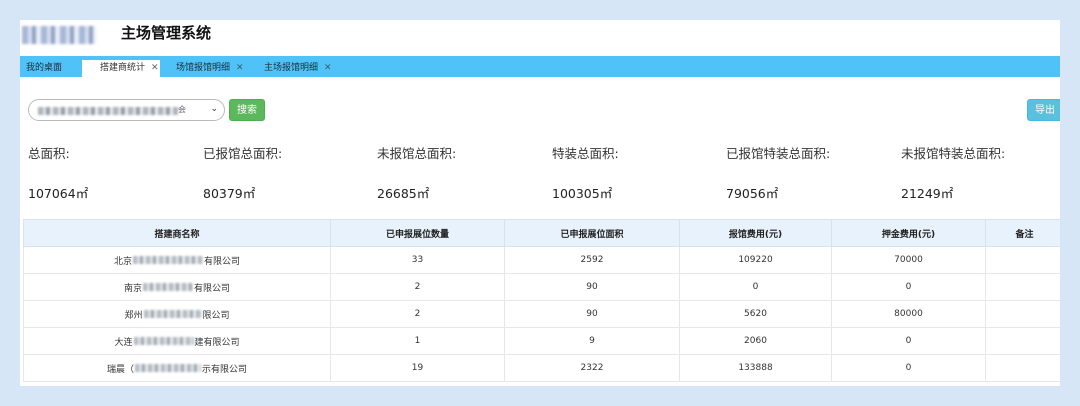 The height and width of the screenshot is (406, 1080). I want to click on cell-builder-name: 南京 有限公司, so click(177, 287).